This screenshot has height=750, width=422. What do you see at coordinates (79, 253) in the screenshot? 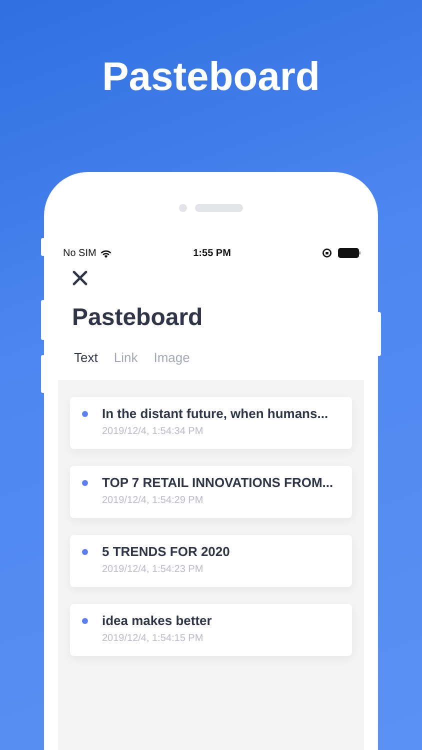
I see `carrier-label: No SIM` at bounding box center [79, 253].